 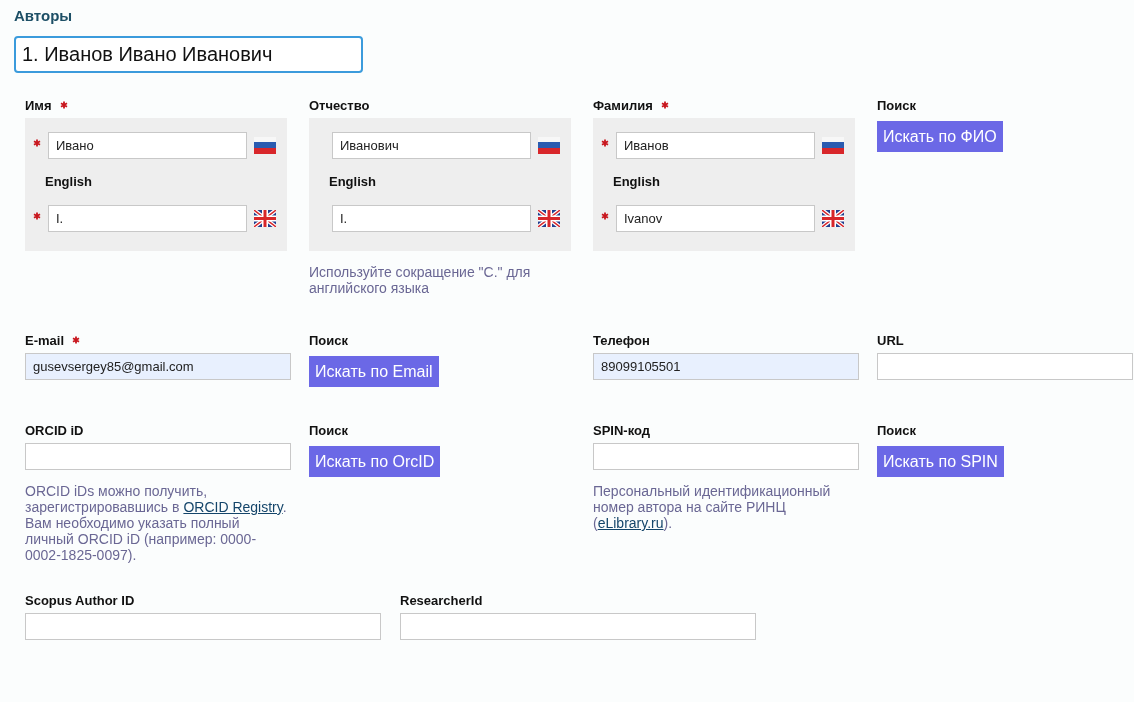 I want to click on text-field: Иванович, so click(x=431, y=145).